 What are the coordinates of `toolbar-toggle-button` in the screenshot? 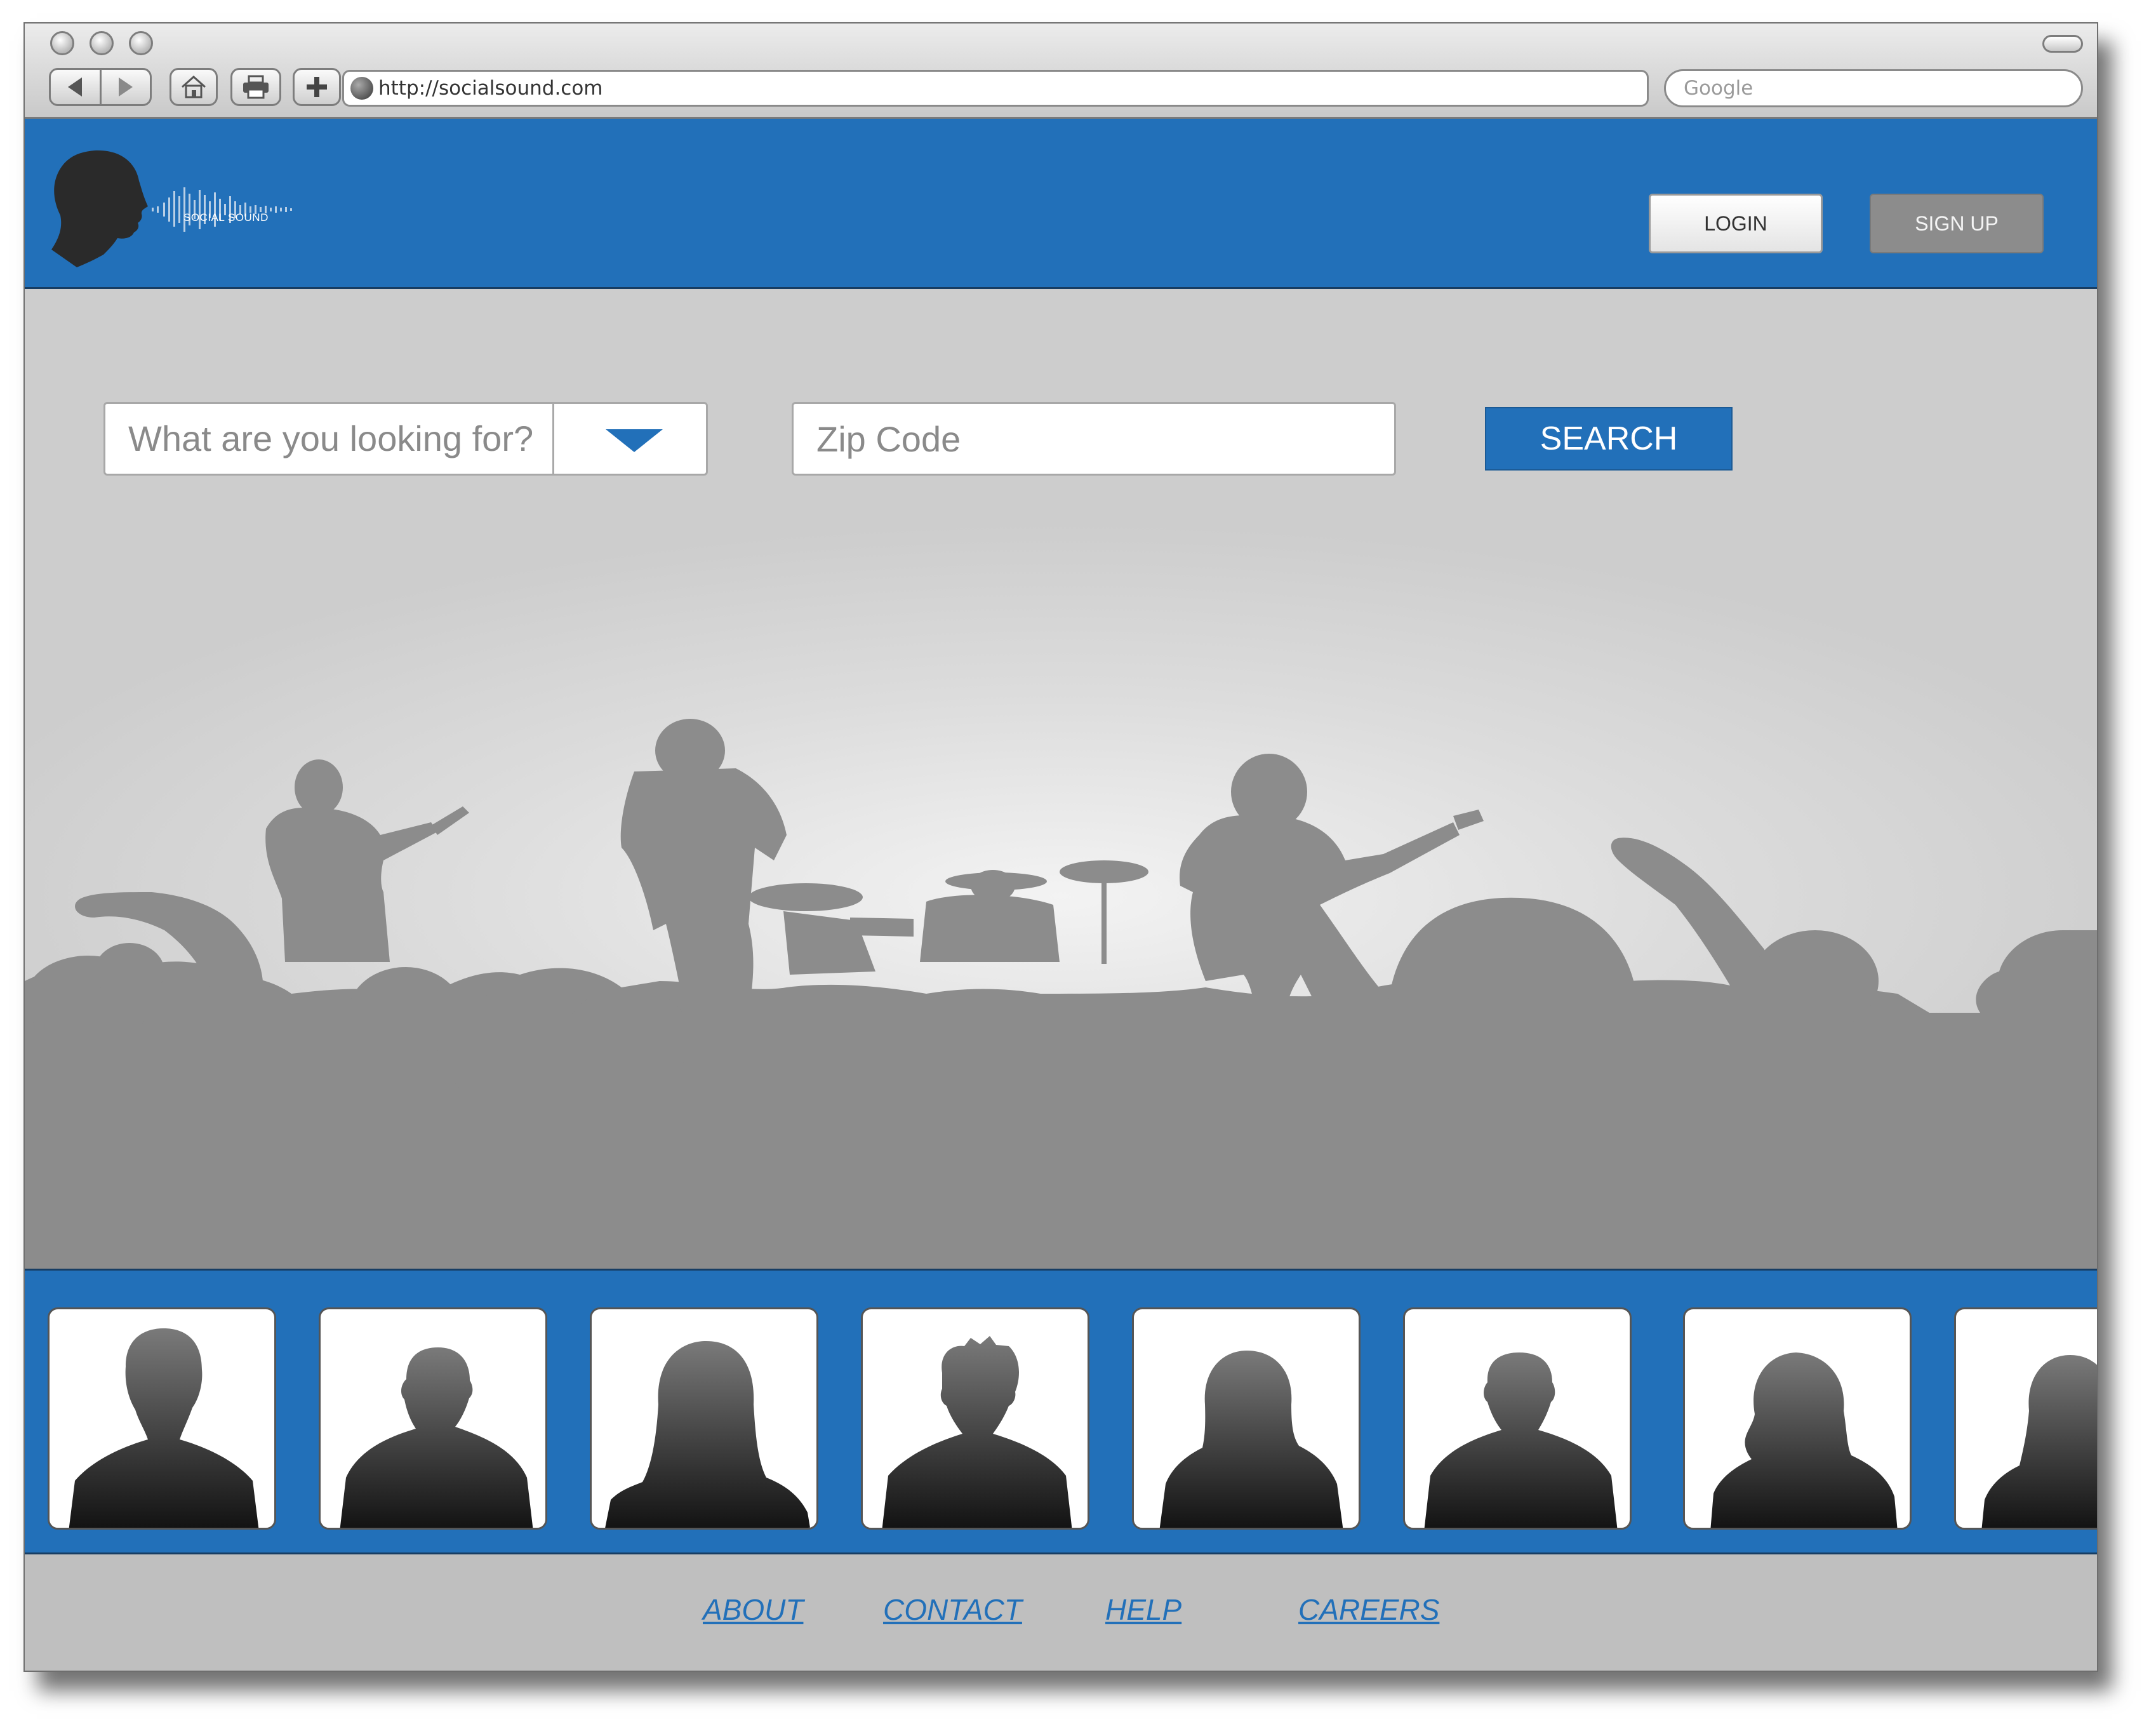 It's located at (2062, 44).